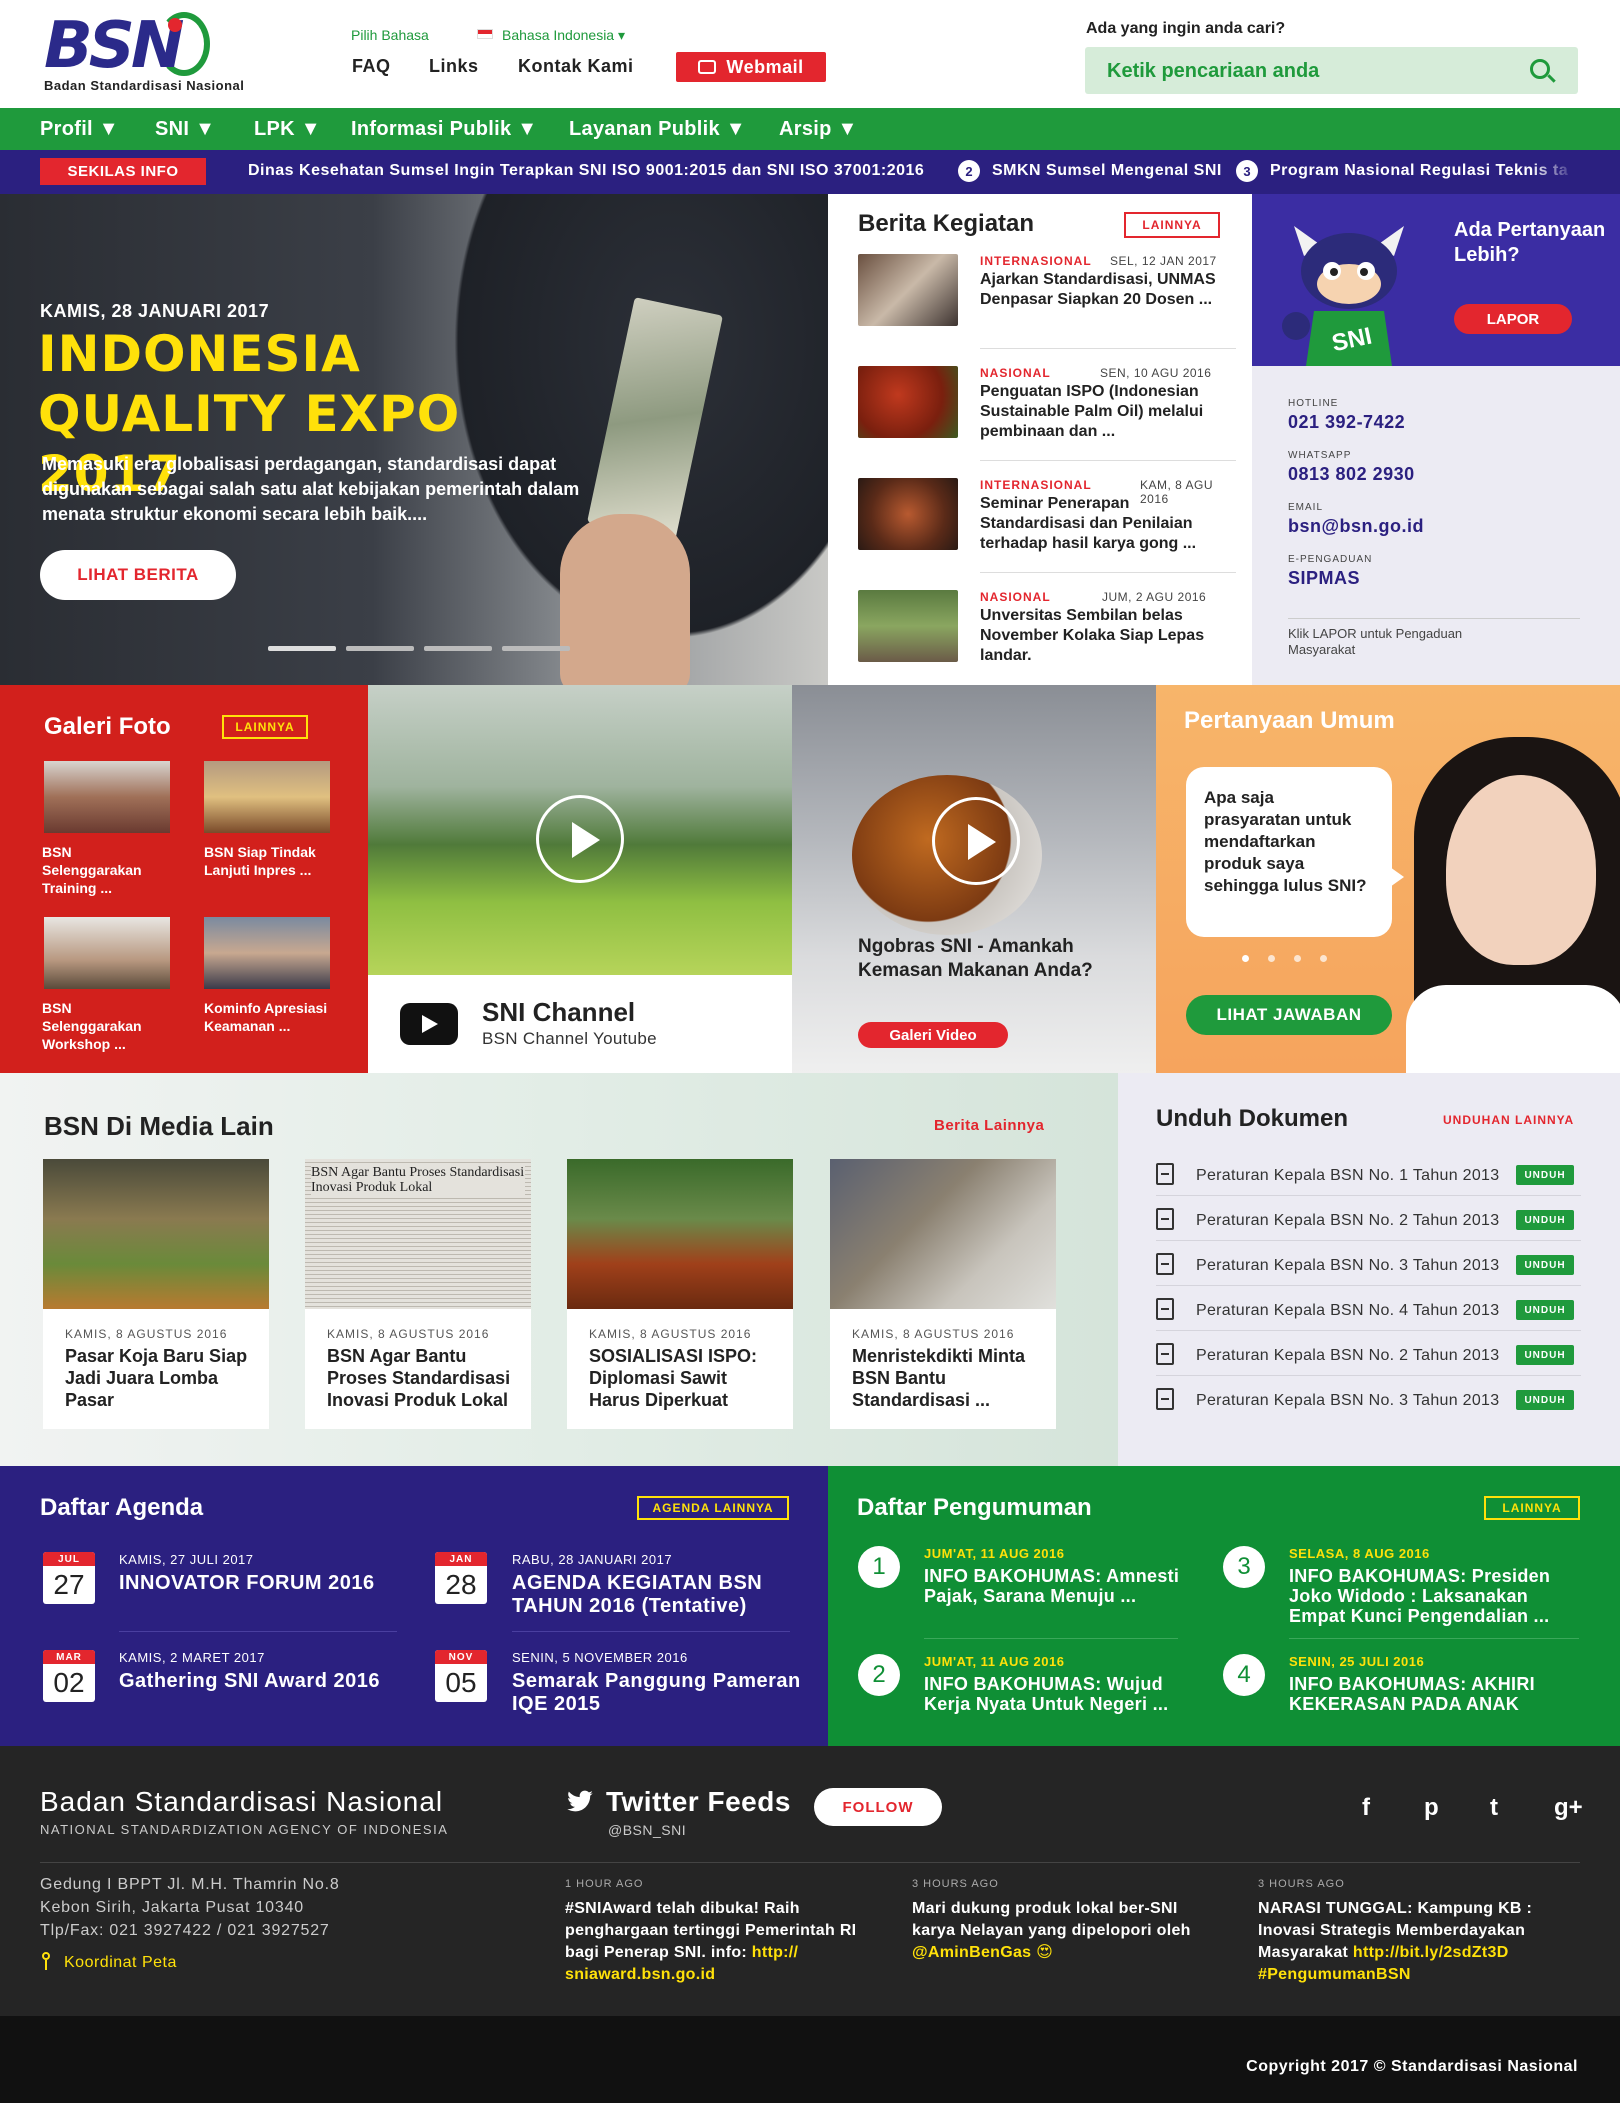 This screenshot has height=2103, width=1620. What do you see at coordinates (287, 129) in the screenshot?
I see `nav-lpk: LPK ▼` at bounding box center [287, 129].